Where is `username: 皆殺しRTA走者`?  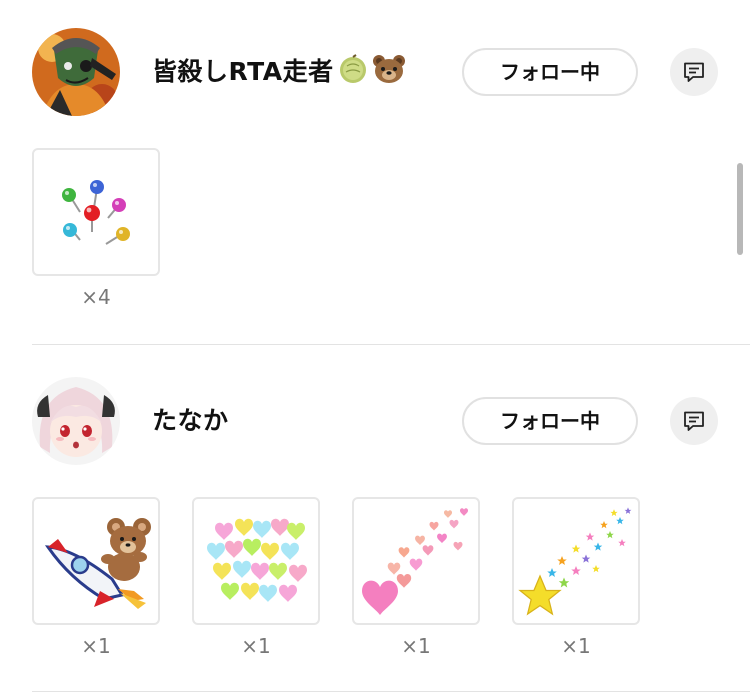
username: 皆殺しRTA走者 is located at coordinates (279, 74).